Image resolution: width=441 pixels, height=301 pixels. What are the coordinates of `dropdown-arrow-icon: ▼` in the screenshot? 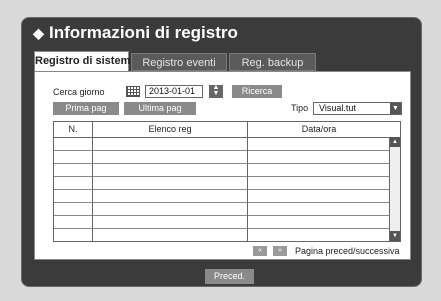 It's located at (395, 108).